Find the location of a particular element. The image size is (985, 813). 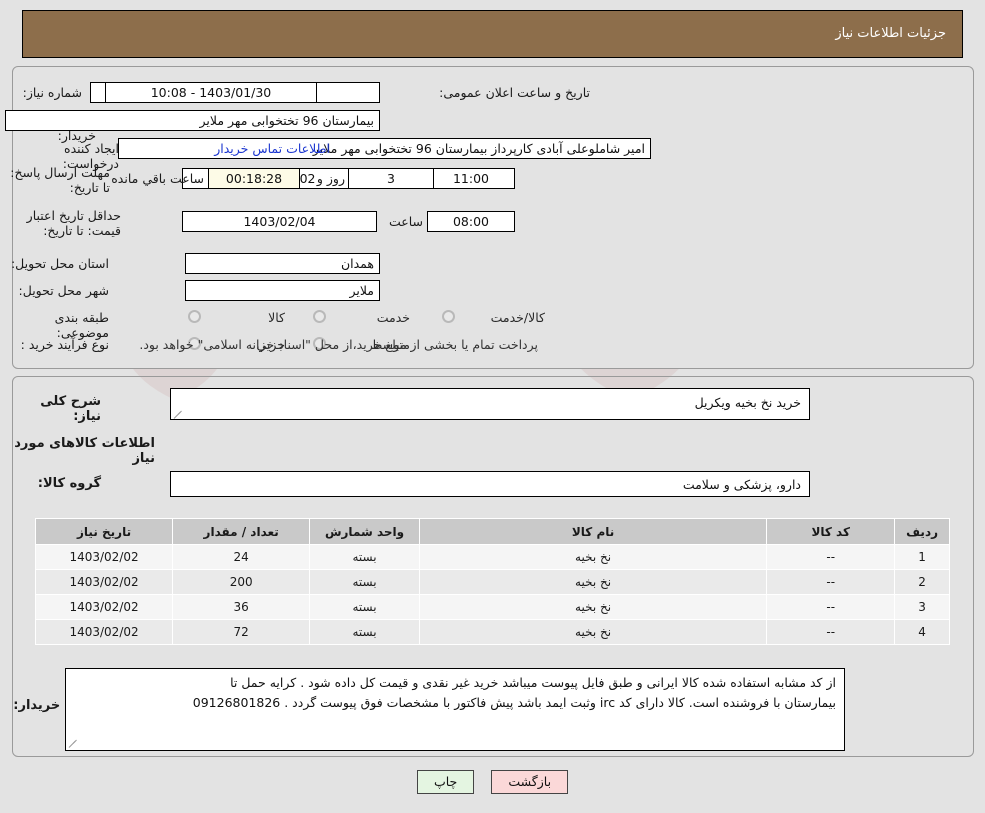

countdown-timer-value: 00:18:28 is located at coordinates (254, 178).